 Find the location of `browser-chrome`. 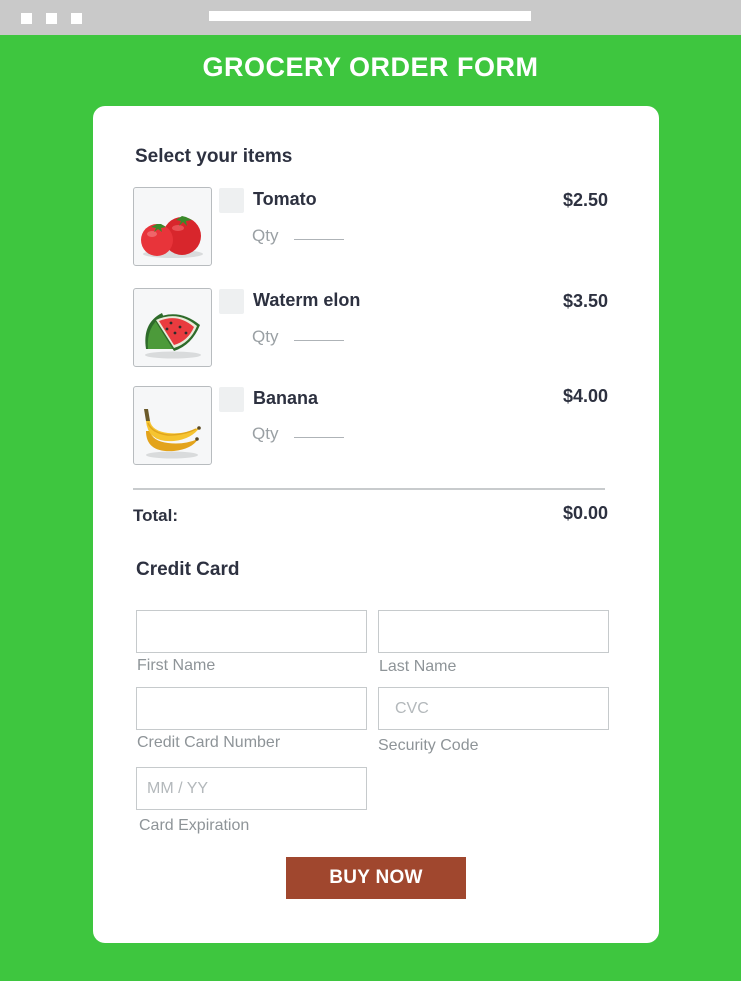

browser-chrome is located at coordinates (370, 17).